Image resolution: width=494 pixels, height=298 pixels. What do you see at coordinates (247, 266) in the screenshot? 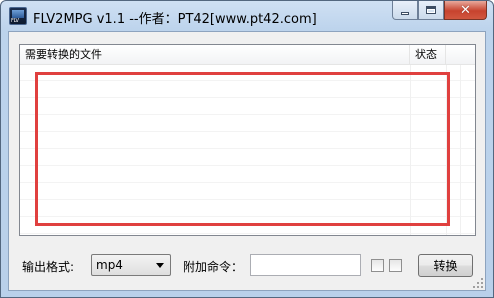
I see `options-bar: 输出格式: mp4 附加命令： 转换` at bounding box center [247, 266].